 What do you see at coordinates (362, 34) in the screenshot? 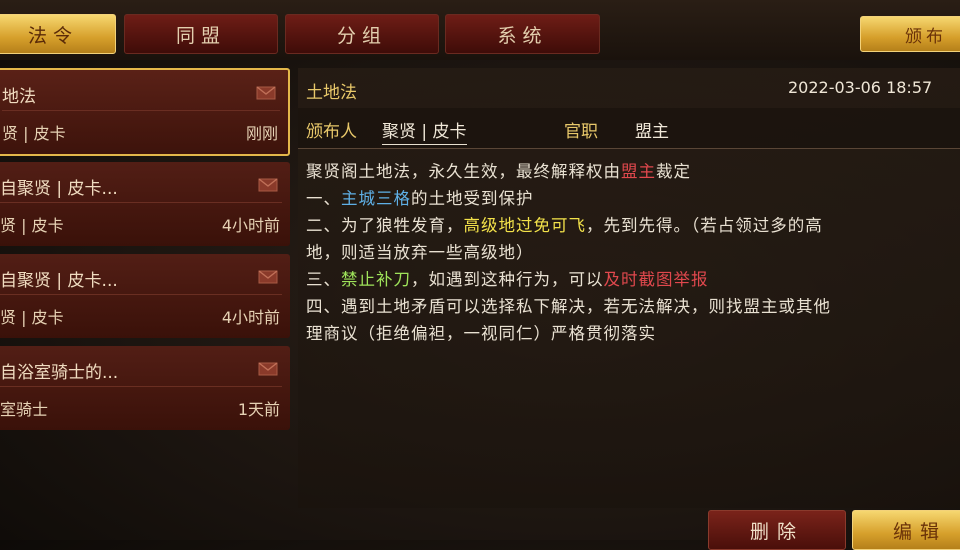
I see `tab-groups: 分组` at bounding box center [362, 34].